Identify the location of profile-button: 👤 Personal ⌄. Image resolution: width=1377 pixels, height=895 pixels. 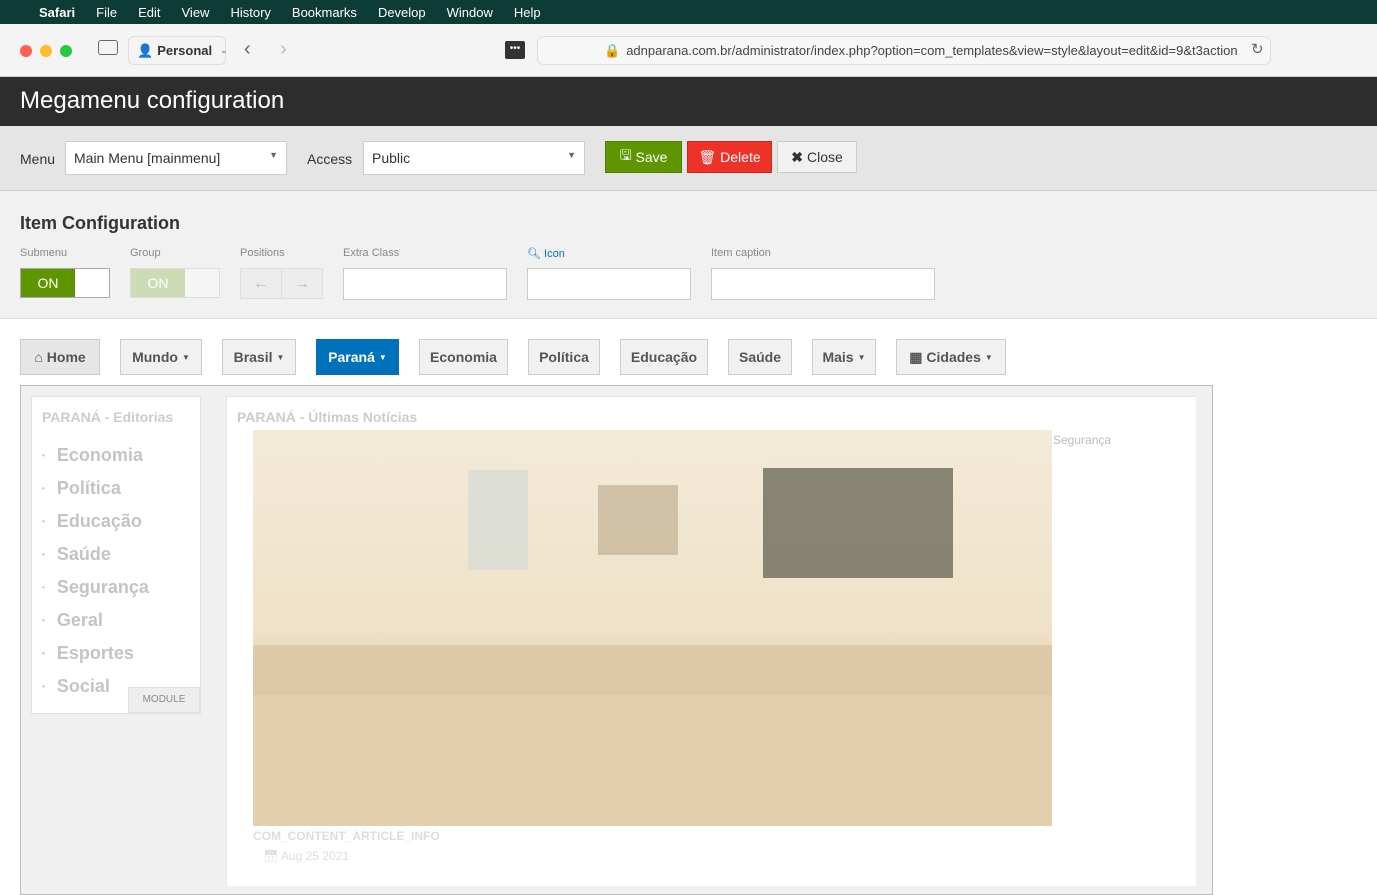
(178, 50).